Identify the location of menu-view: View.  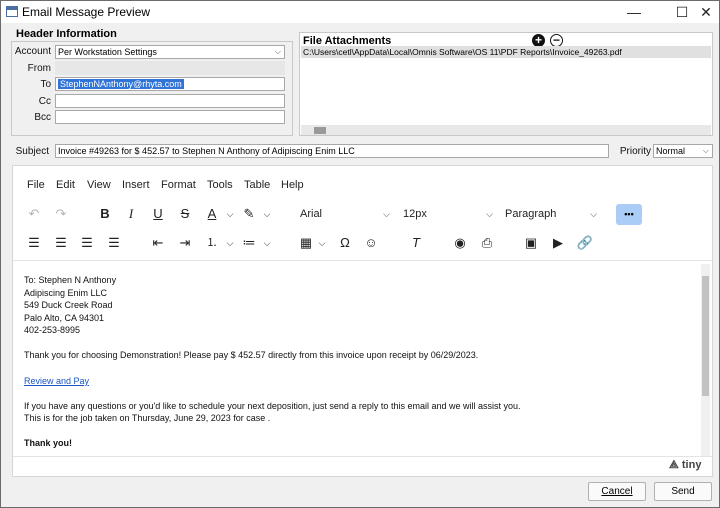
(99, 185).